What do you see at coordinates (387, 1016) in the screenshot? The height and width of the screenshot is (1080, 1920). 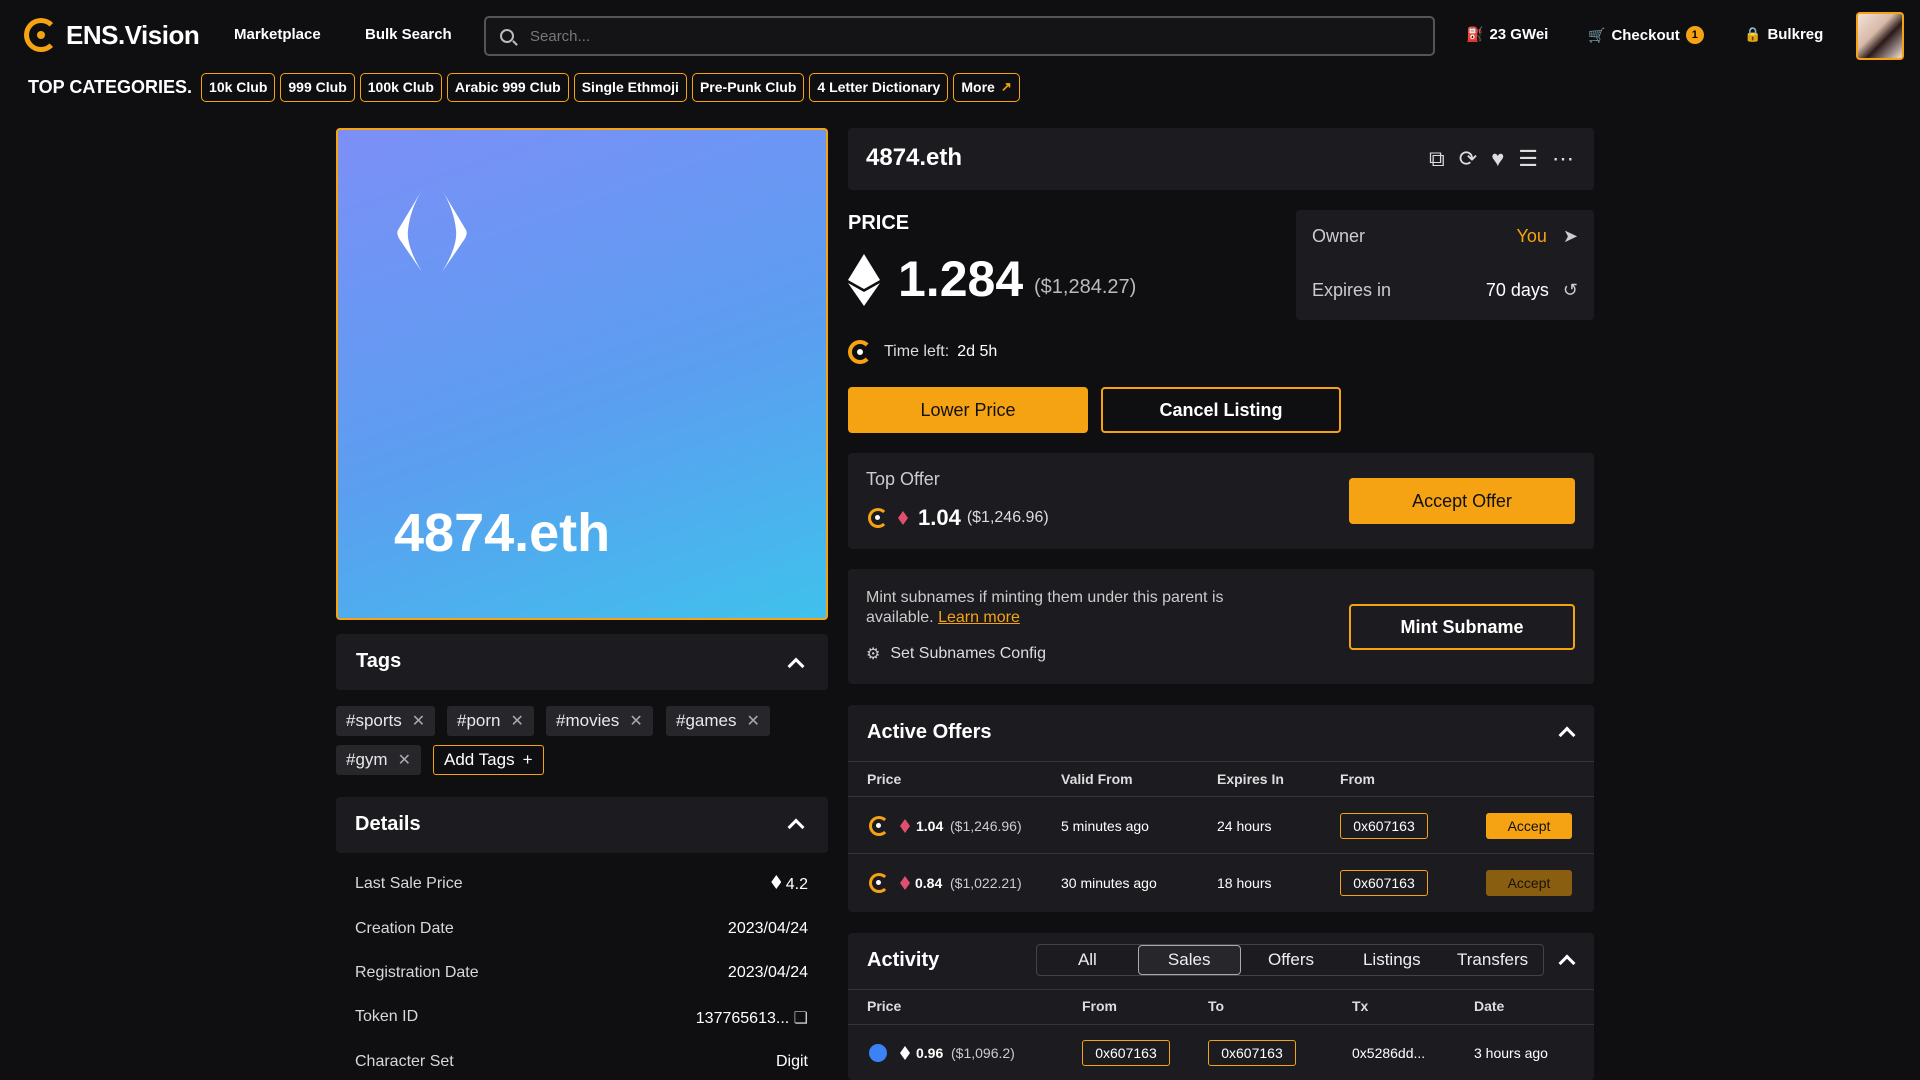 I see `detail-label: Token ID` at bounding box center [387, 1016].